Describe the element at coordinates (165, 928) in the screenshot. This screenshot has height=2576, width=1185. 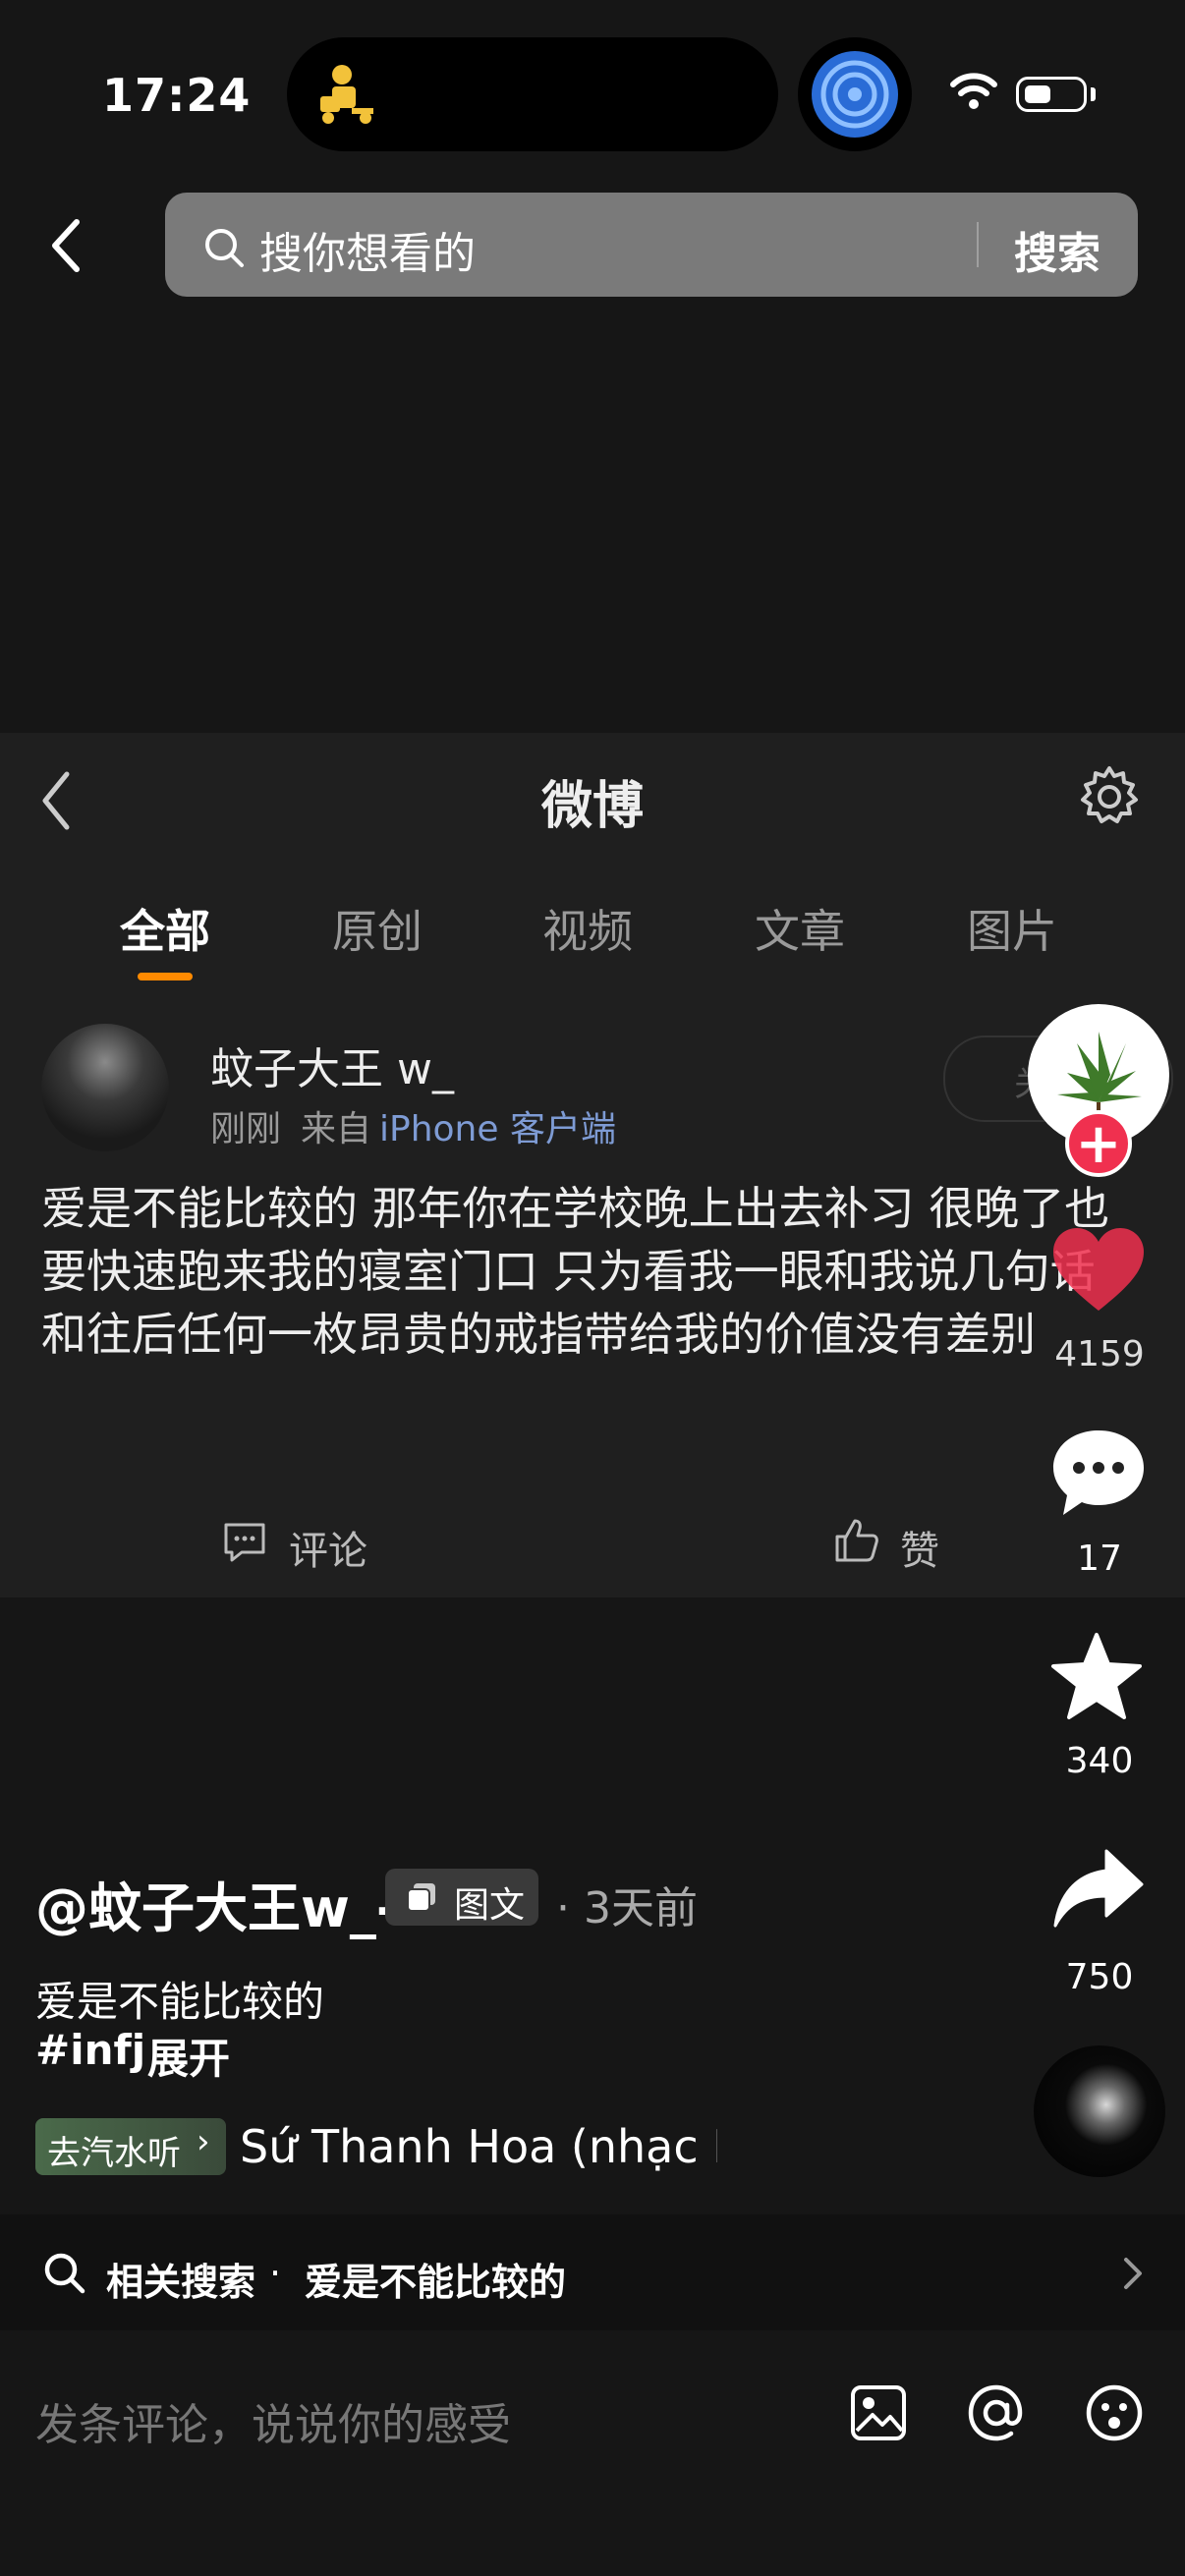
I see `tab-all: 全部` at that location.